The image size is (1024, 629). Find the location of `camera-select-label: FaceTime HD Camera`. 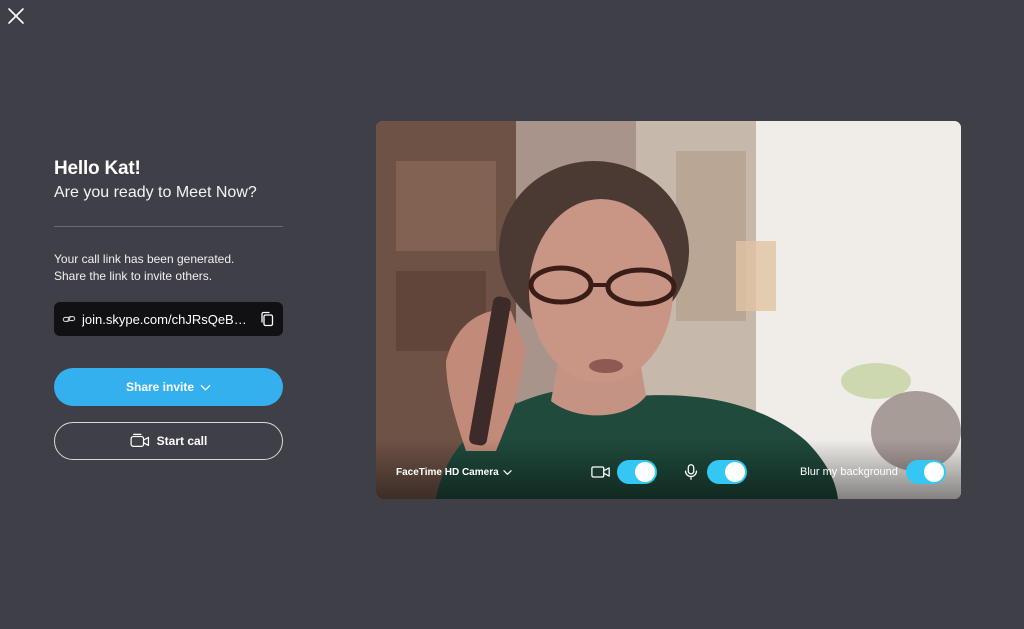

camera-select-label: FaceTime HD Camera is located at coordinates (447, 472).